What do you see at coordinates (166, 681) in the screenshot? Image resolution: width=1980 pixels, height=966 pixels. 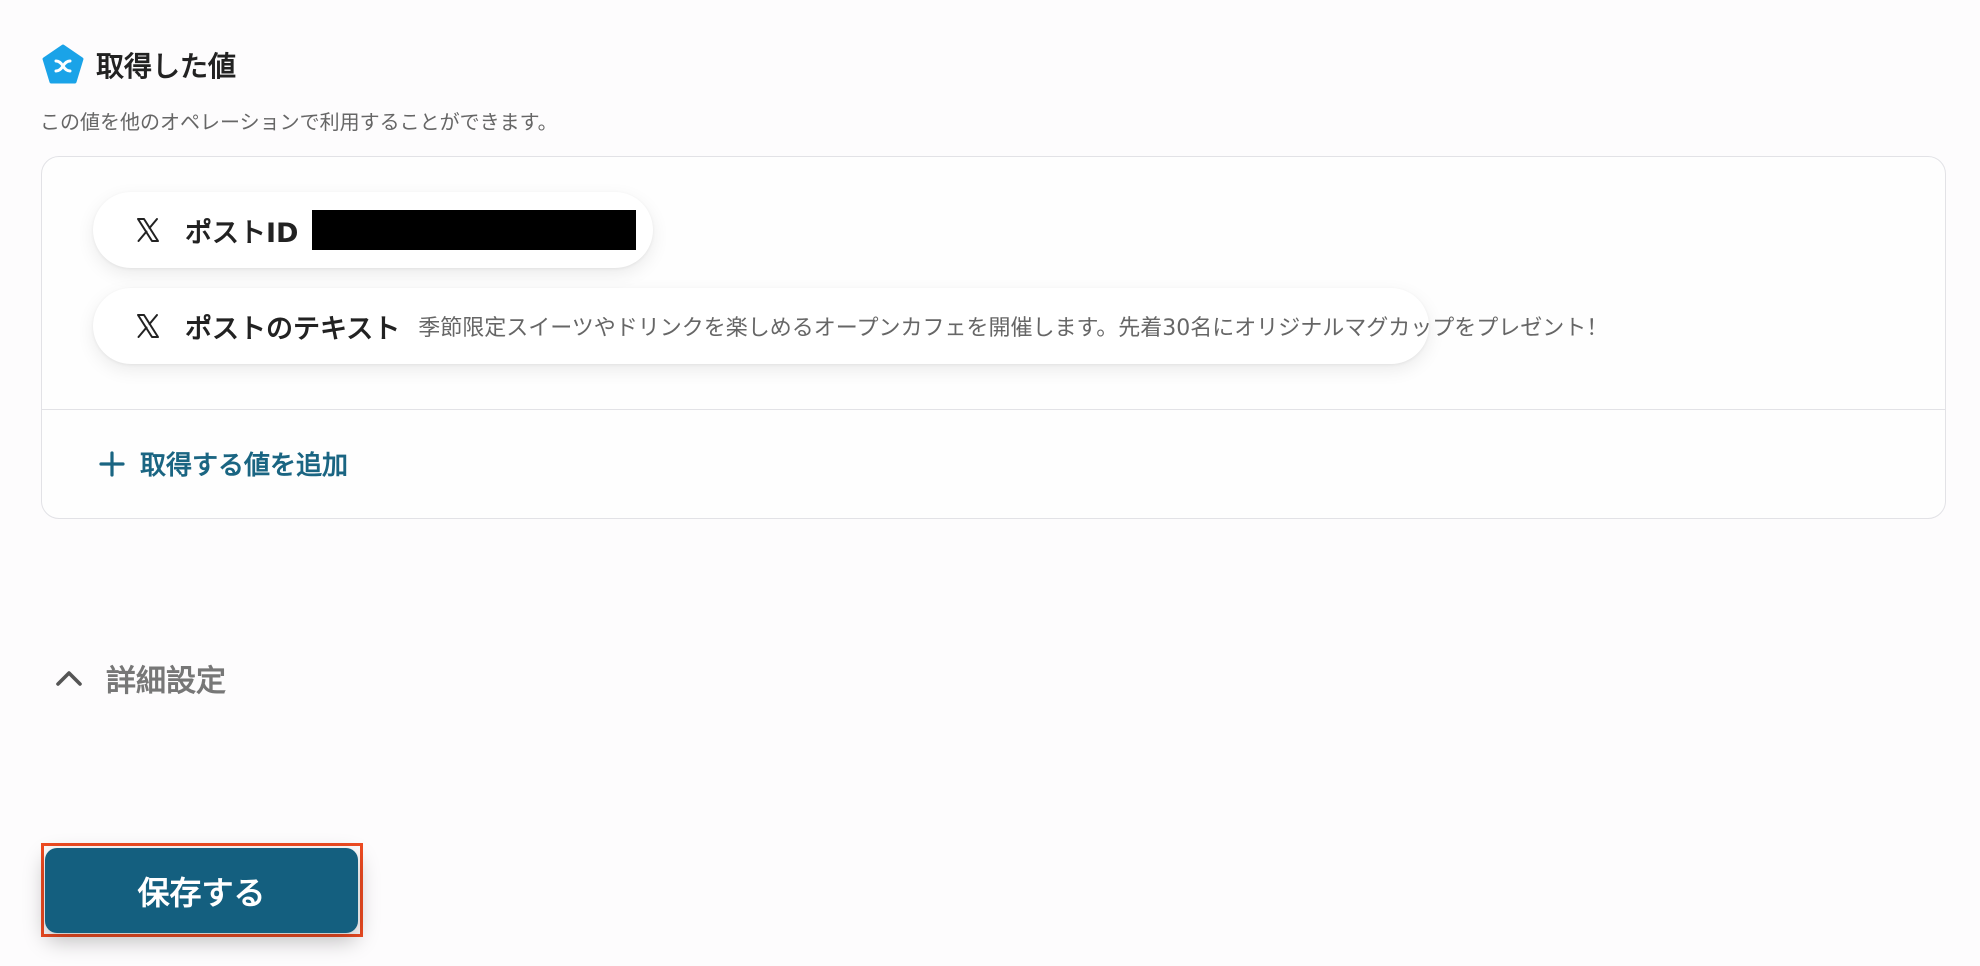 I see `advanced-settings-label: 詳細設定` at bounding box center [166, 681].